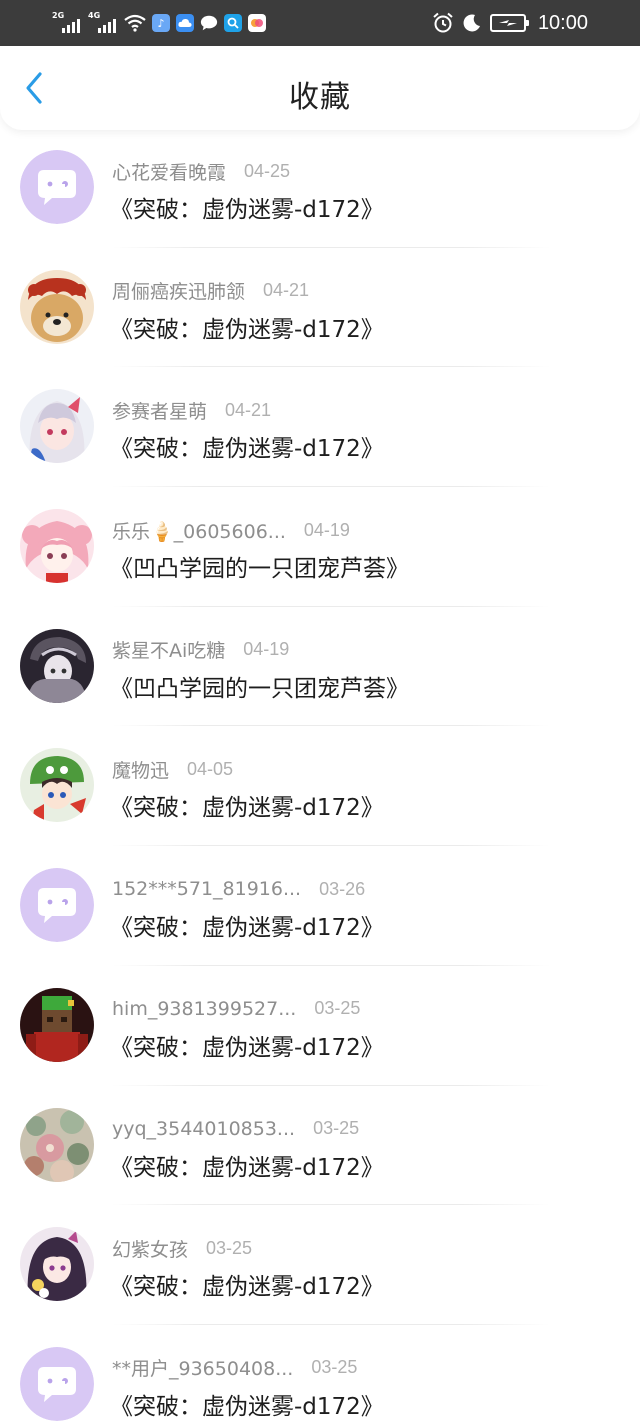 This screenshot has width=640, height=1422. I want to click on wifi-icon, so click(135, 23).